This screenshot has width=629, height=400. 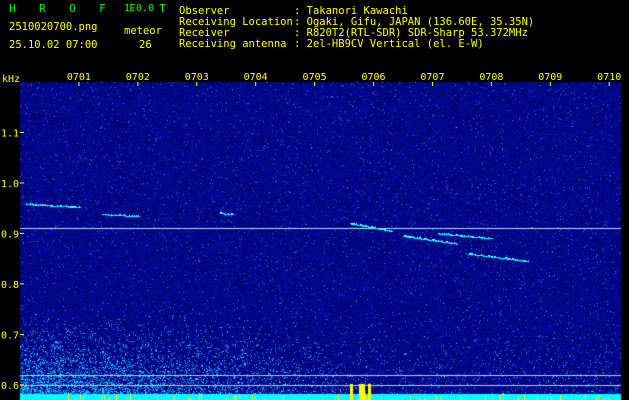 I want to click on y-tick-label: 1.1, so click(x=10, y=133).